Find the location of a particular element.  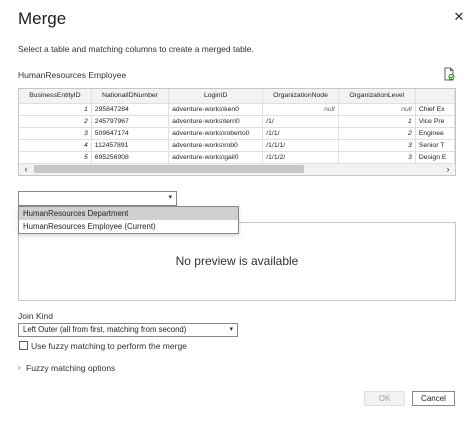

document-icon is located at coordinates (449, 74).